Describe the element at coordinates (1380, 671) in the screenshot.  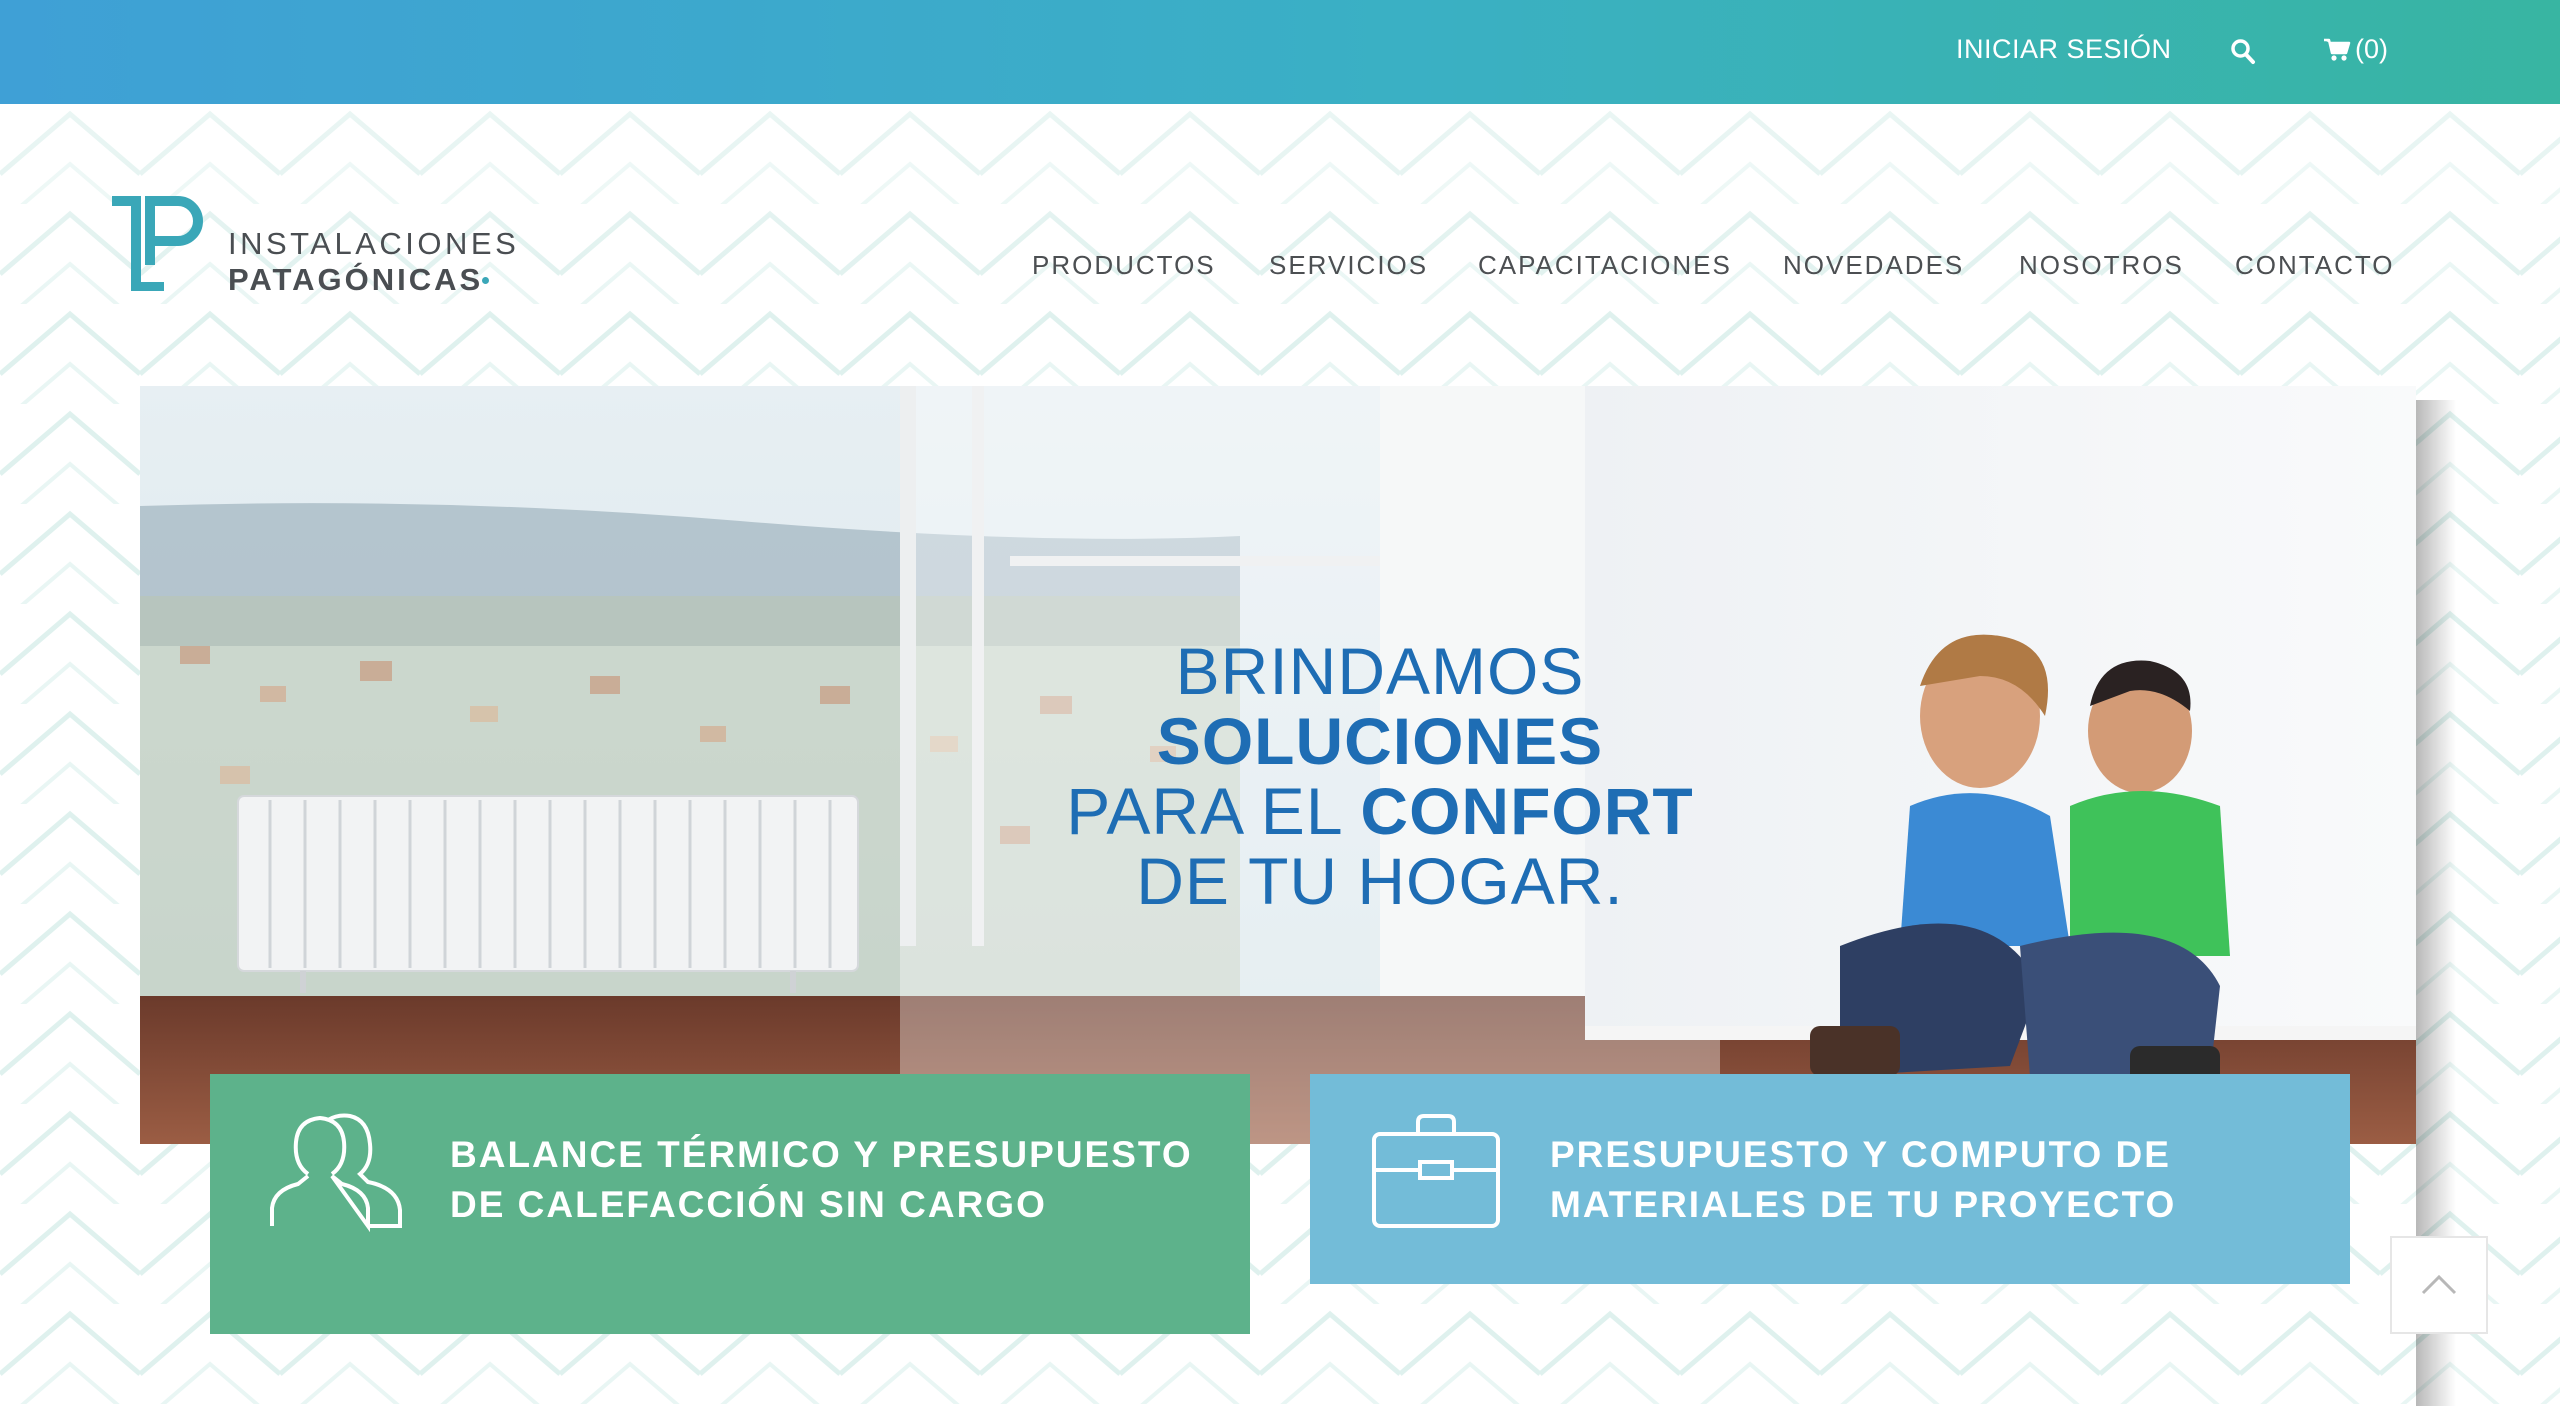
I see `hero-line1: BRINDAMOS` at that location.